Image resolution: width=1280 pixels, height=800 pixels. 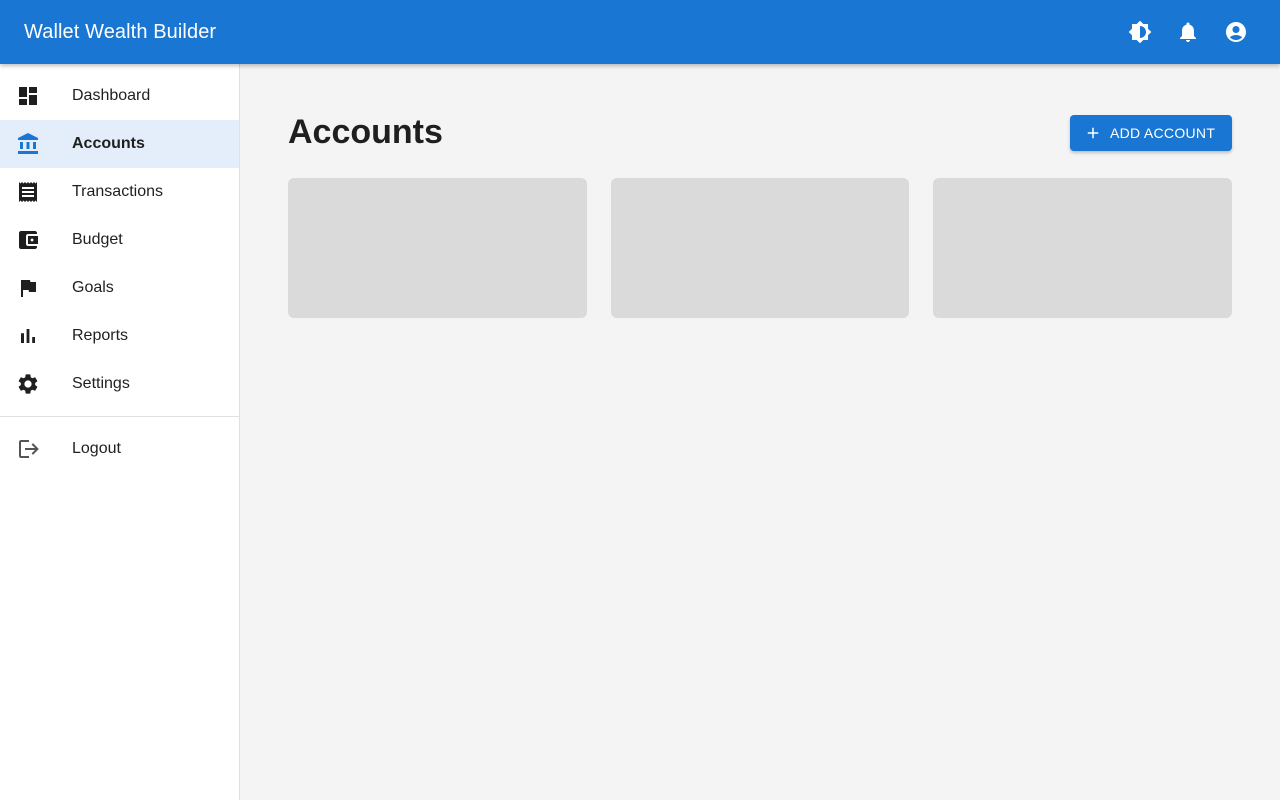 I want to click on sidebar-item-label: Dashboard, so click(x=111, y=95).